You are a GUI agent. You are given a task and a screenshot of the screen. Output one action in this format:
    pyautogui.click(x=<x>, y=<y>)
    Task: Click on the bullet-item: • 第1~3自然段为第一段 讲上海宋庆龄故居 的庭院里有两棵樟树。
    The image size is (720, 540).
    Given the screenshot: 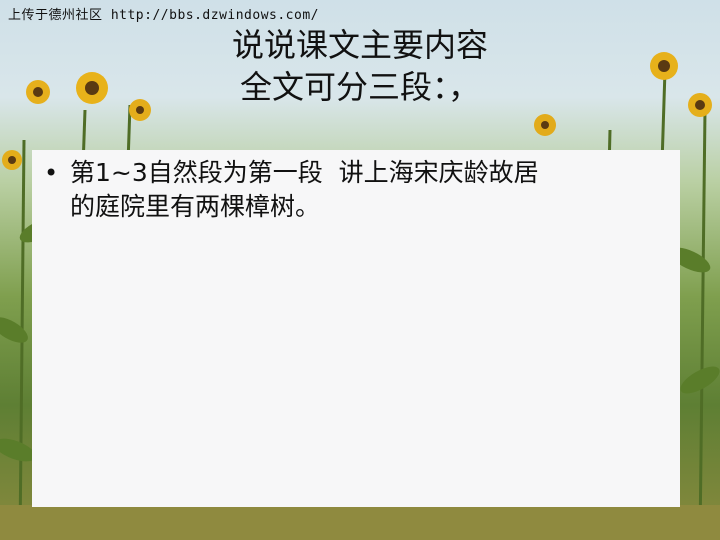 What is the action you would take?
    pyautogui.click(x=354, y=190)
    